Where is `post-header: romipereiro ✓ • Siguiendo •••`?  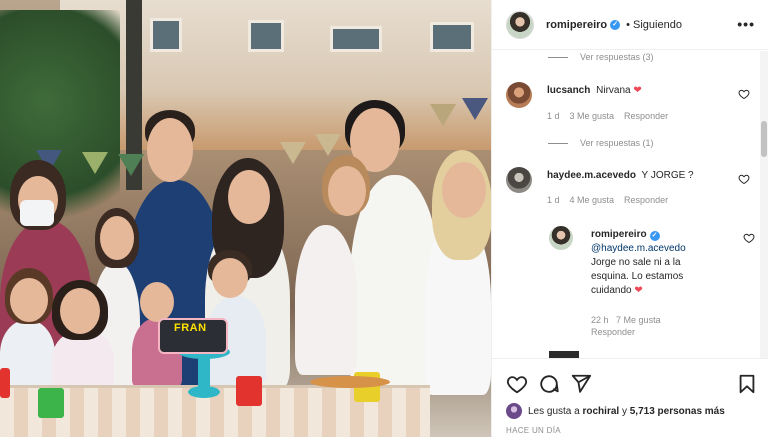
post-header: romipereiro ✓ • Siguiendo ••• is located at coordinates (630, 25).